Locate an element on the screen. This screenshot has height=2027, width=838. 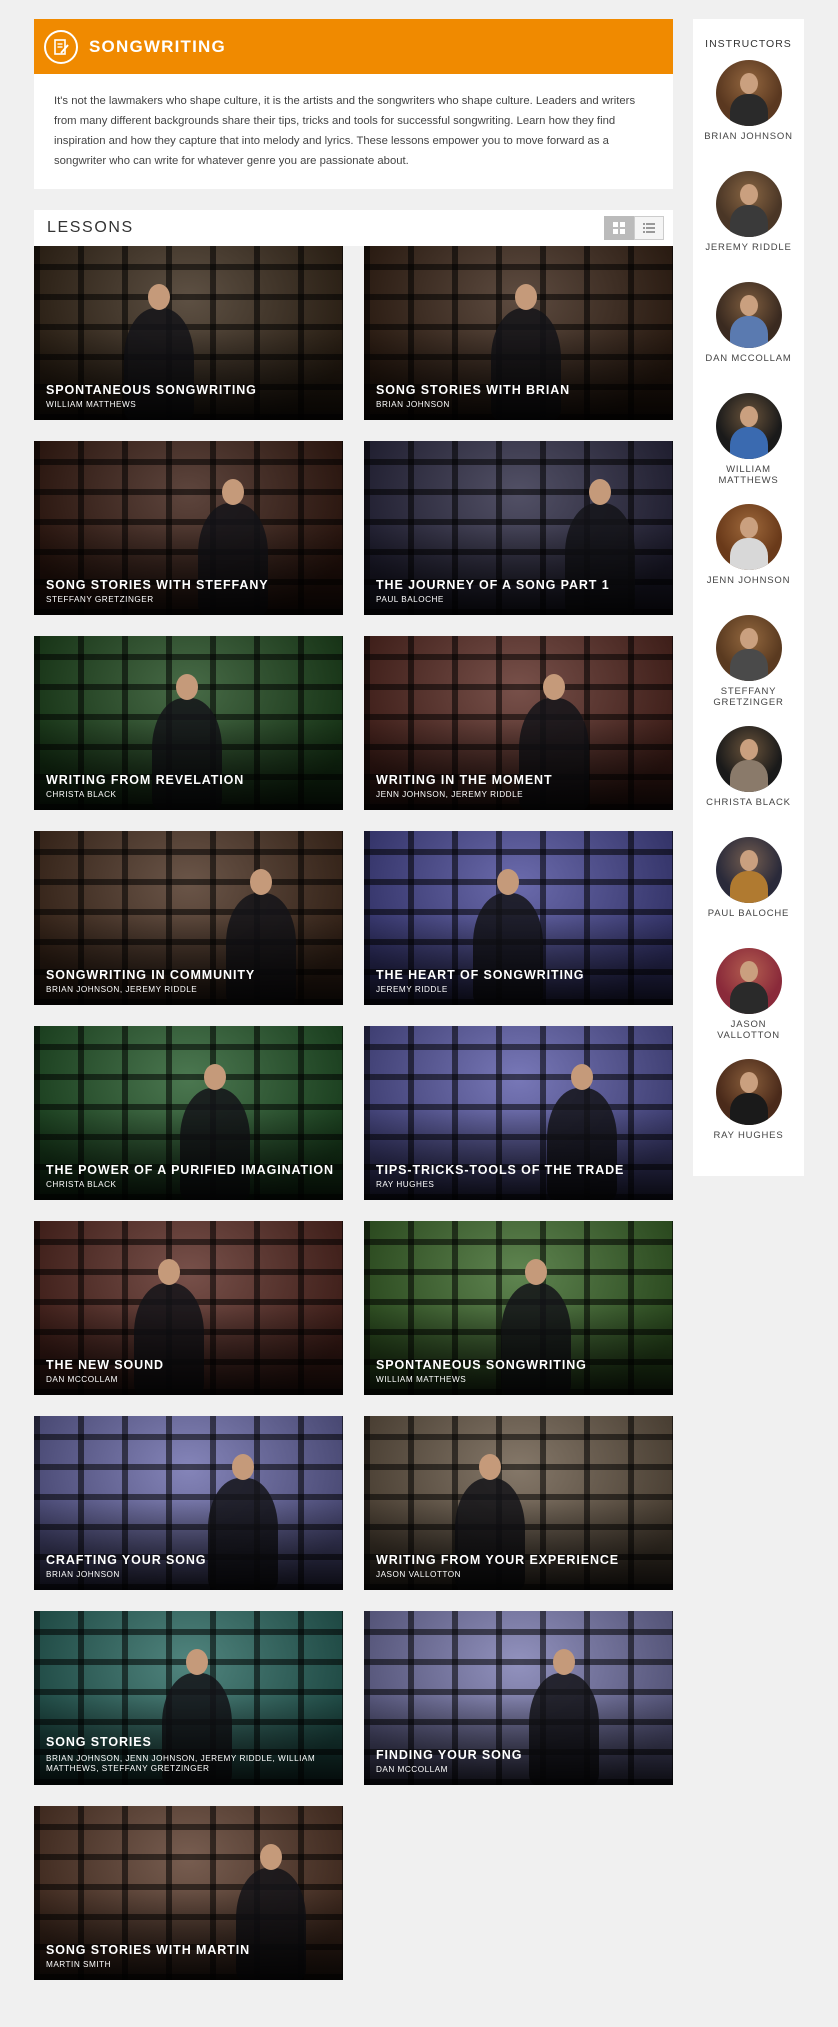
lesson-title: THE NEW SOUND is located at coordinates (105, 1365).